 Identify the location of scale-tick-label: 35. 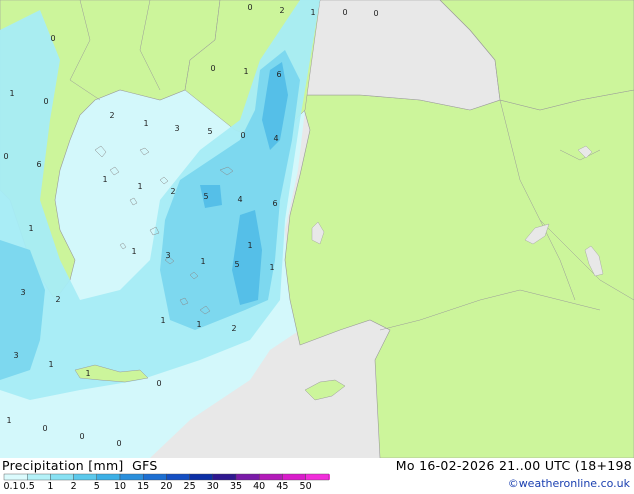
(236, 485).